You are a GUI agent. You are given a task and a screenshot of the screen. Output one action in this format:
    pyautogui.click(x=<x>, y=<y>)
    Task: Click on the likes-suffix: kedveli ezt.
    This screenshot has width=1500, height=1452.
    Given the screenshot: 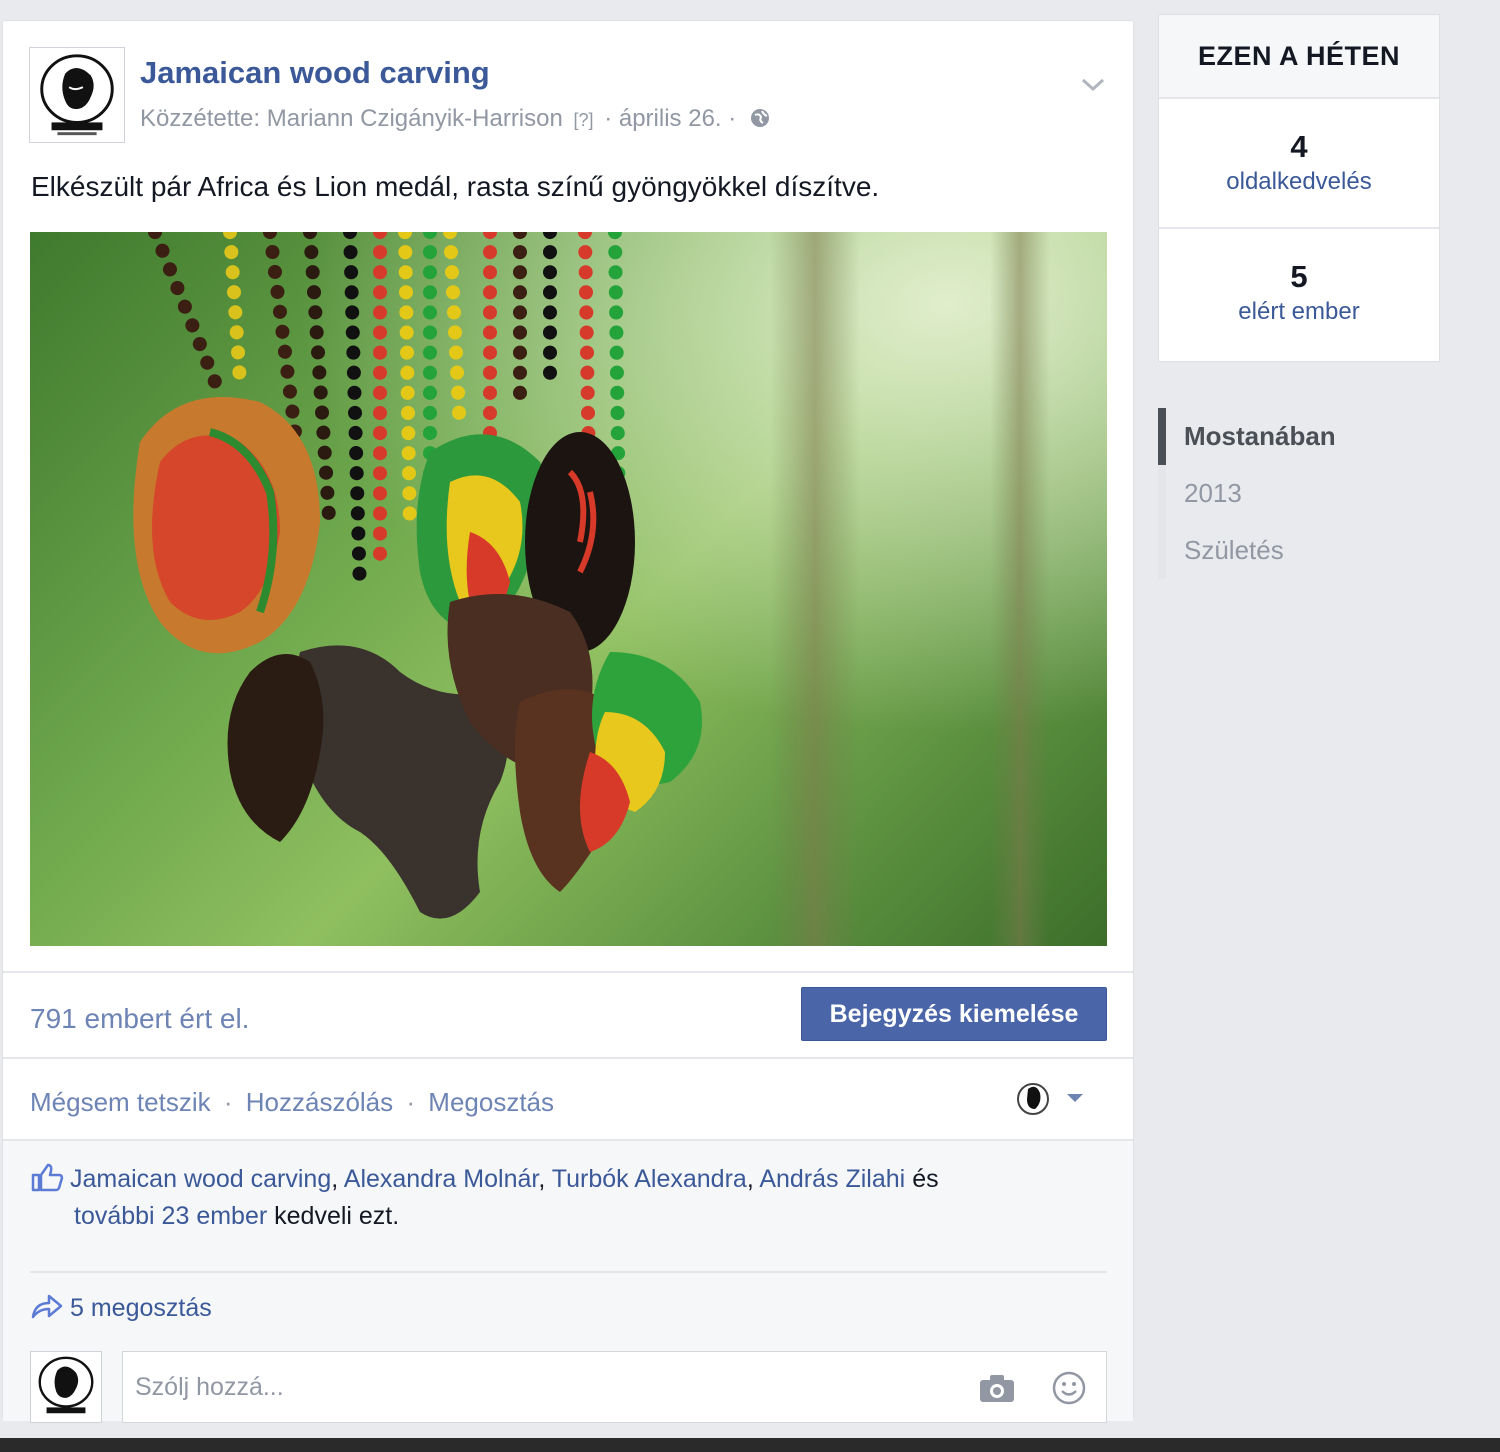 What is the action you would take?
    pyautogui.click(x=337, y=1216)
    